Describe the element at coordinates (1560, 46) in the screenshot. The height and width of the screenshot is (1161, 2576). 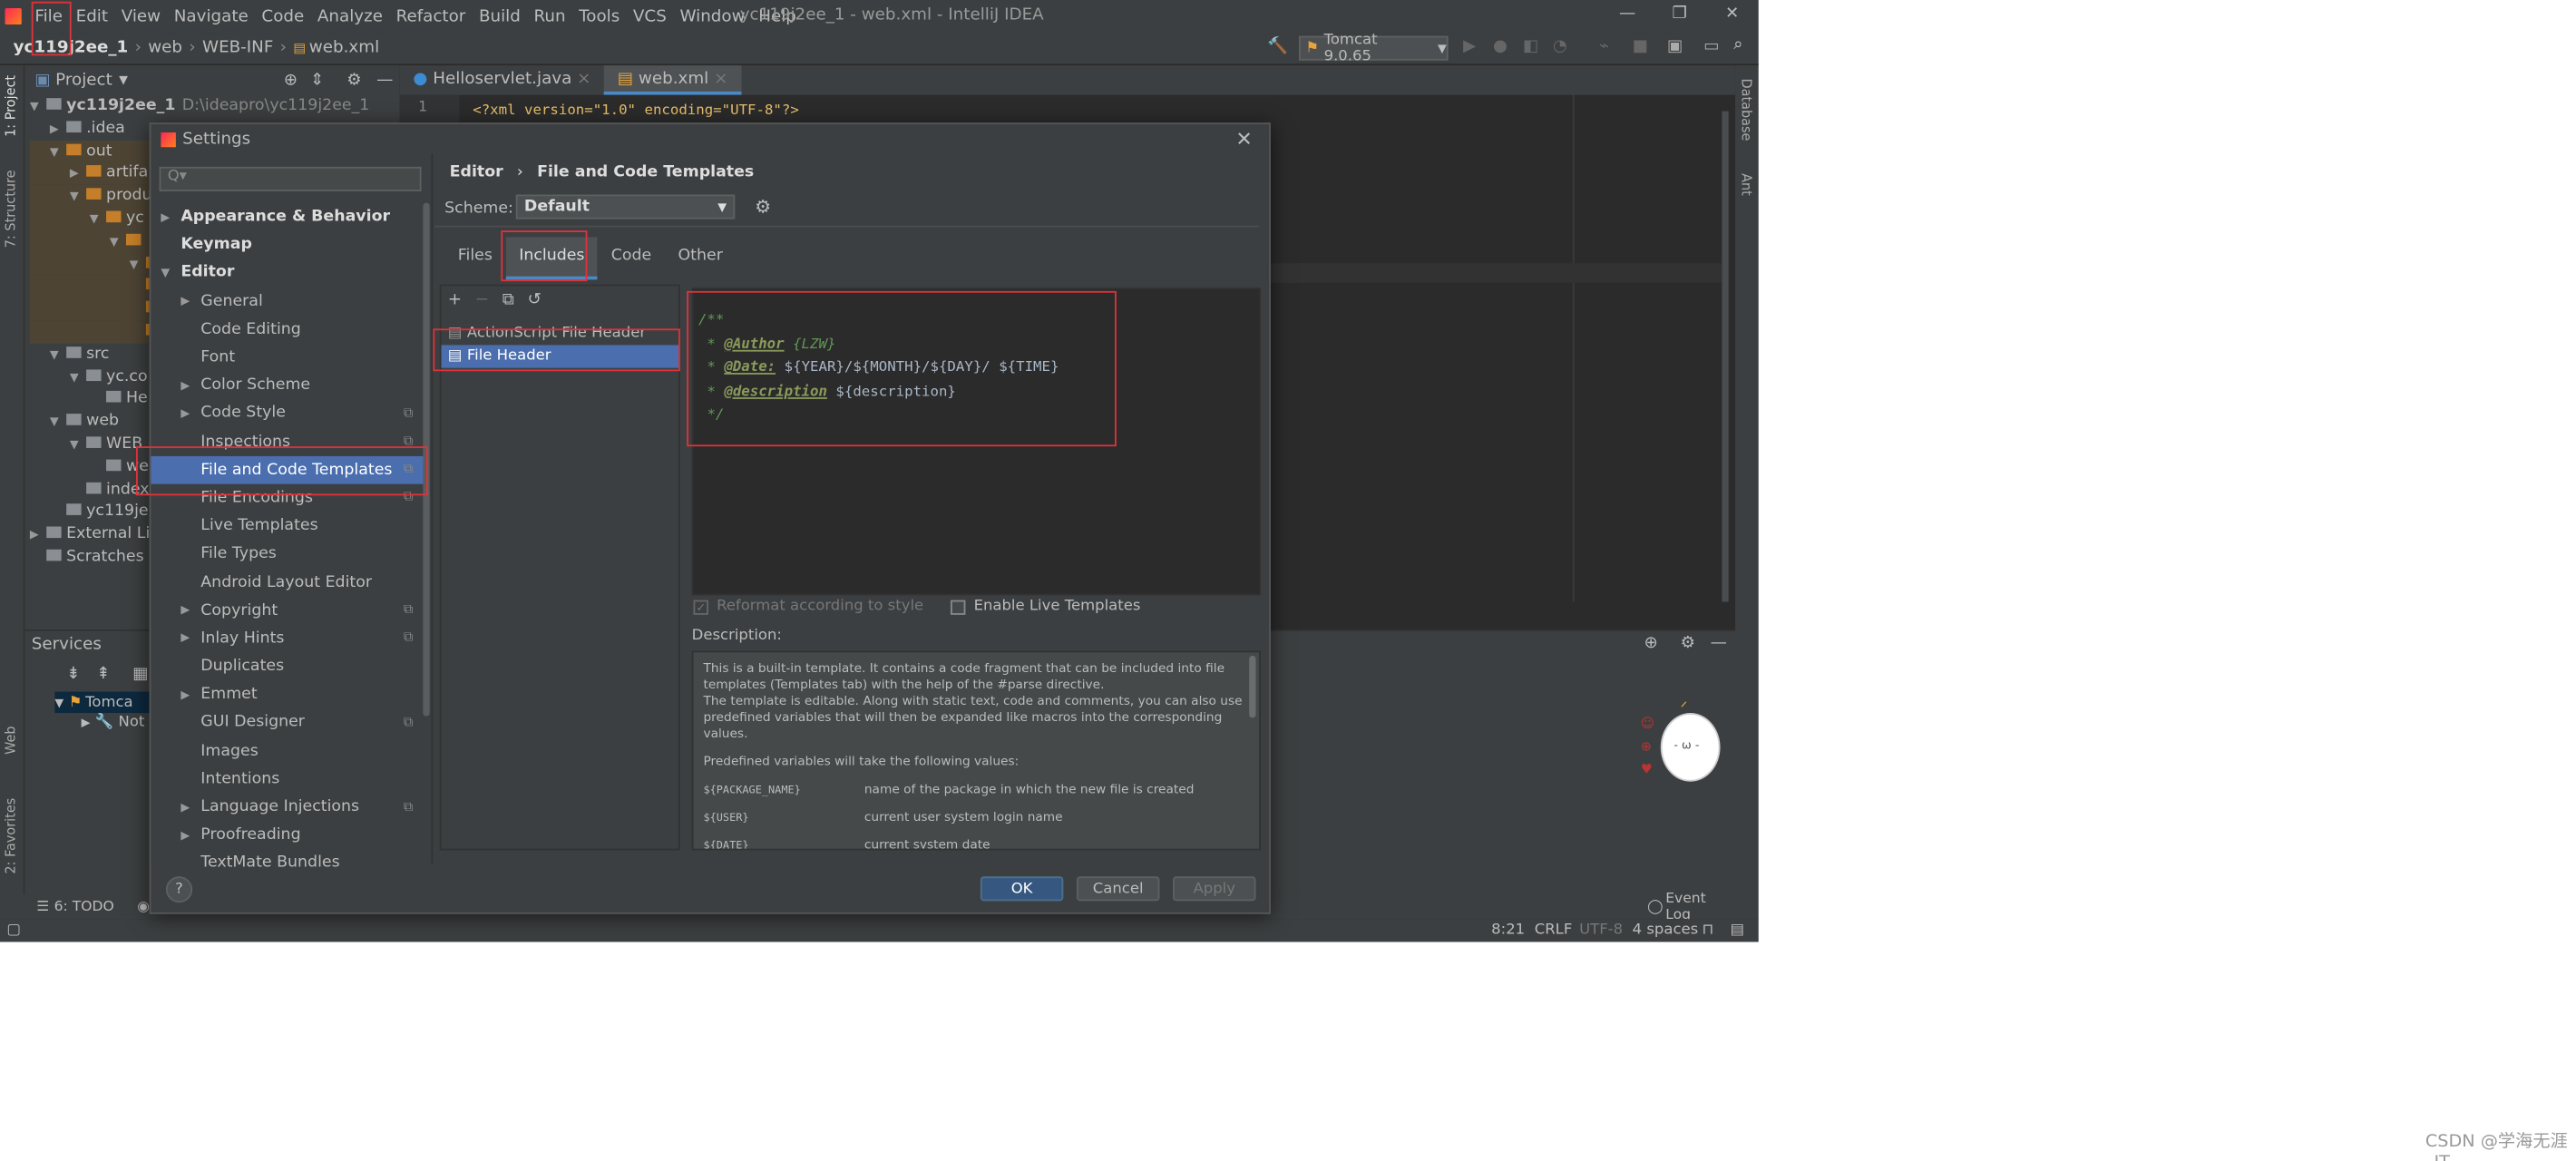
I see `profile-icon: ◔` at that location.